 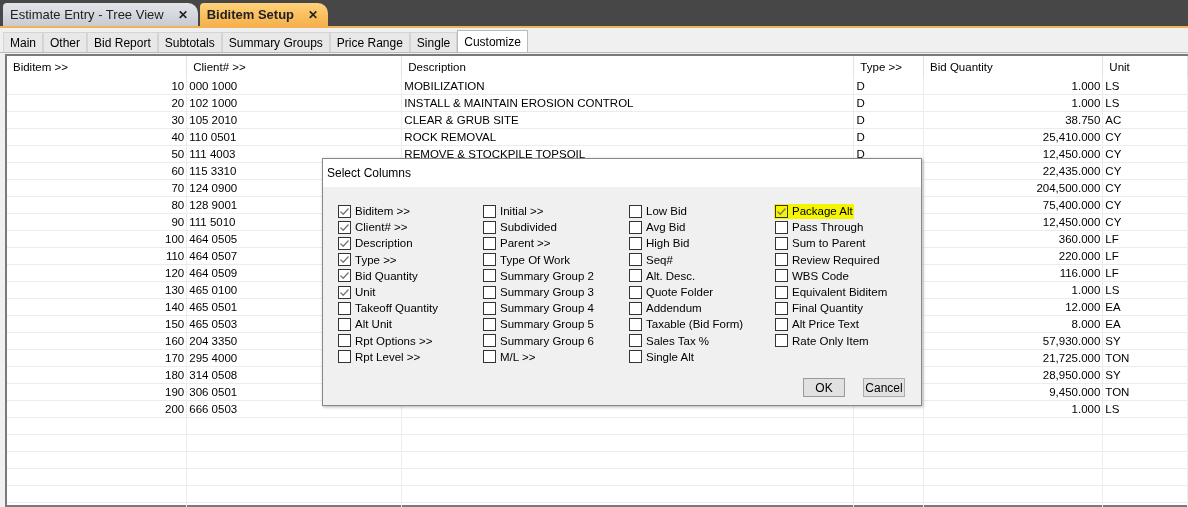 I want to click on column-header: Client# >>, so click(x=295, y=67).